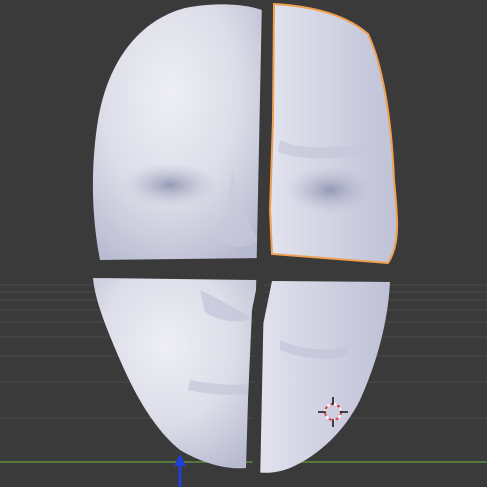 The image size is (487, 487). I want to click on z-axis-arrow-icon, so click(180, 470).